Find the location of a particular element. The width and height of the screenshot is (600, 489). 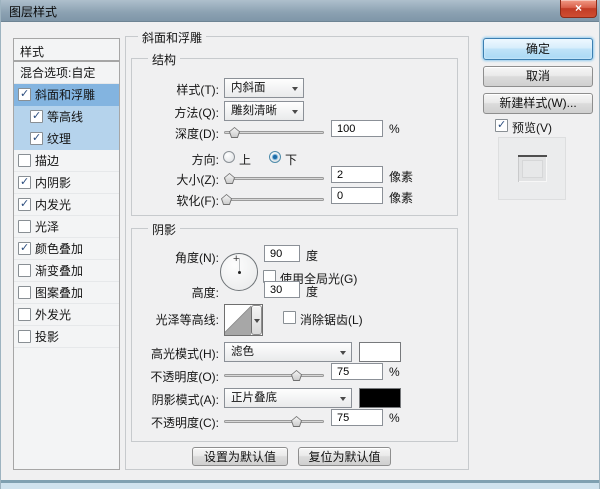

set-default-button: 设置为默认值 is located at coordinates (240, 456).